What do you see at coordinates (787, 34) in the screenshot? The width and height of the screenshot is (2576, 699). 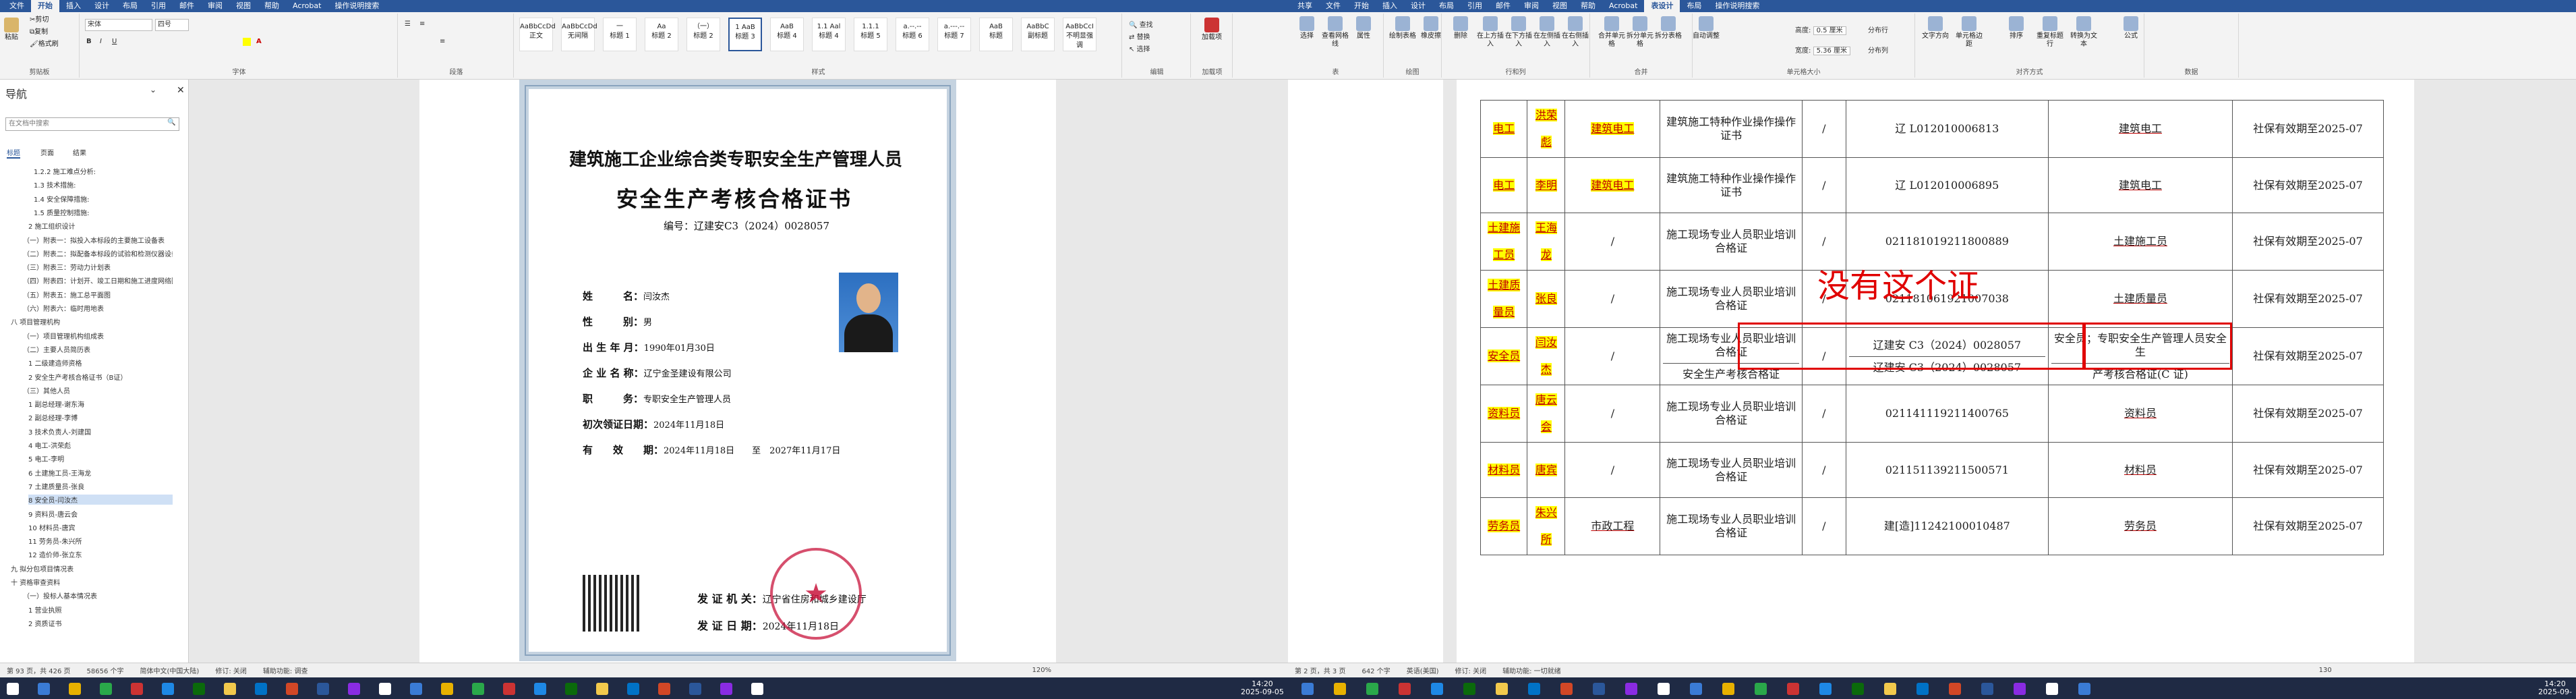 I see `style-gallery-item: AaB 标题 4` at bounding box center [787, 34].